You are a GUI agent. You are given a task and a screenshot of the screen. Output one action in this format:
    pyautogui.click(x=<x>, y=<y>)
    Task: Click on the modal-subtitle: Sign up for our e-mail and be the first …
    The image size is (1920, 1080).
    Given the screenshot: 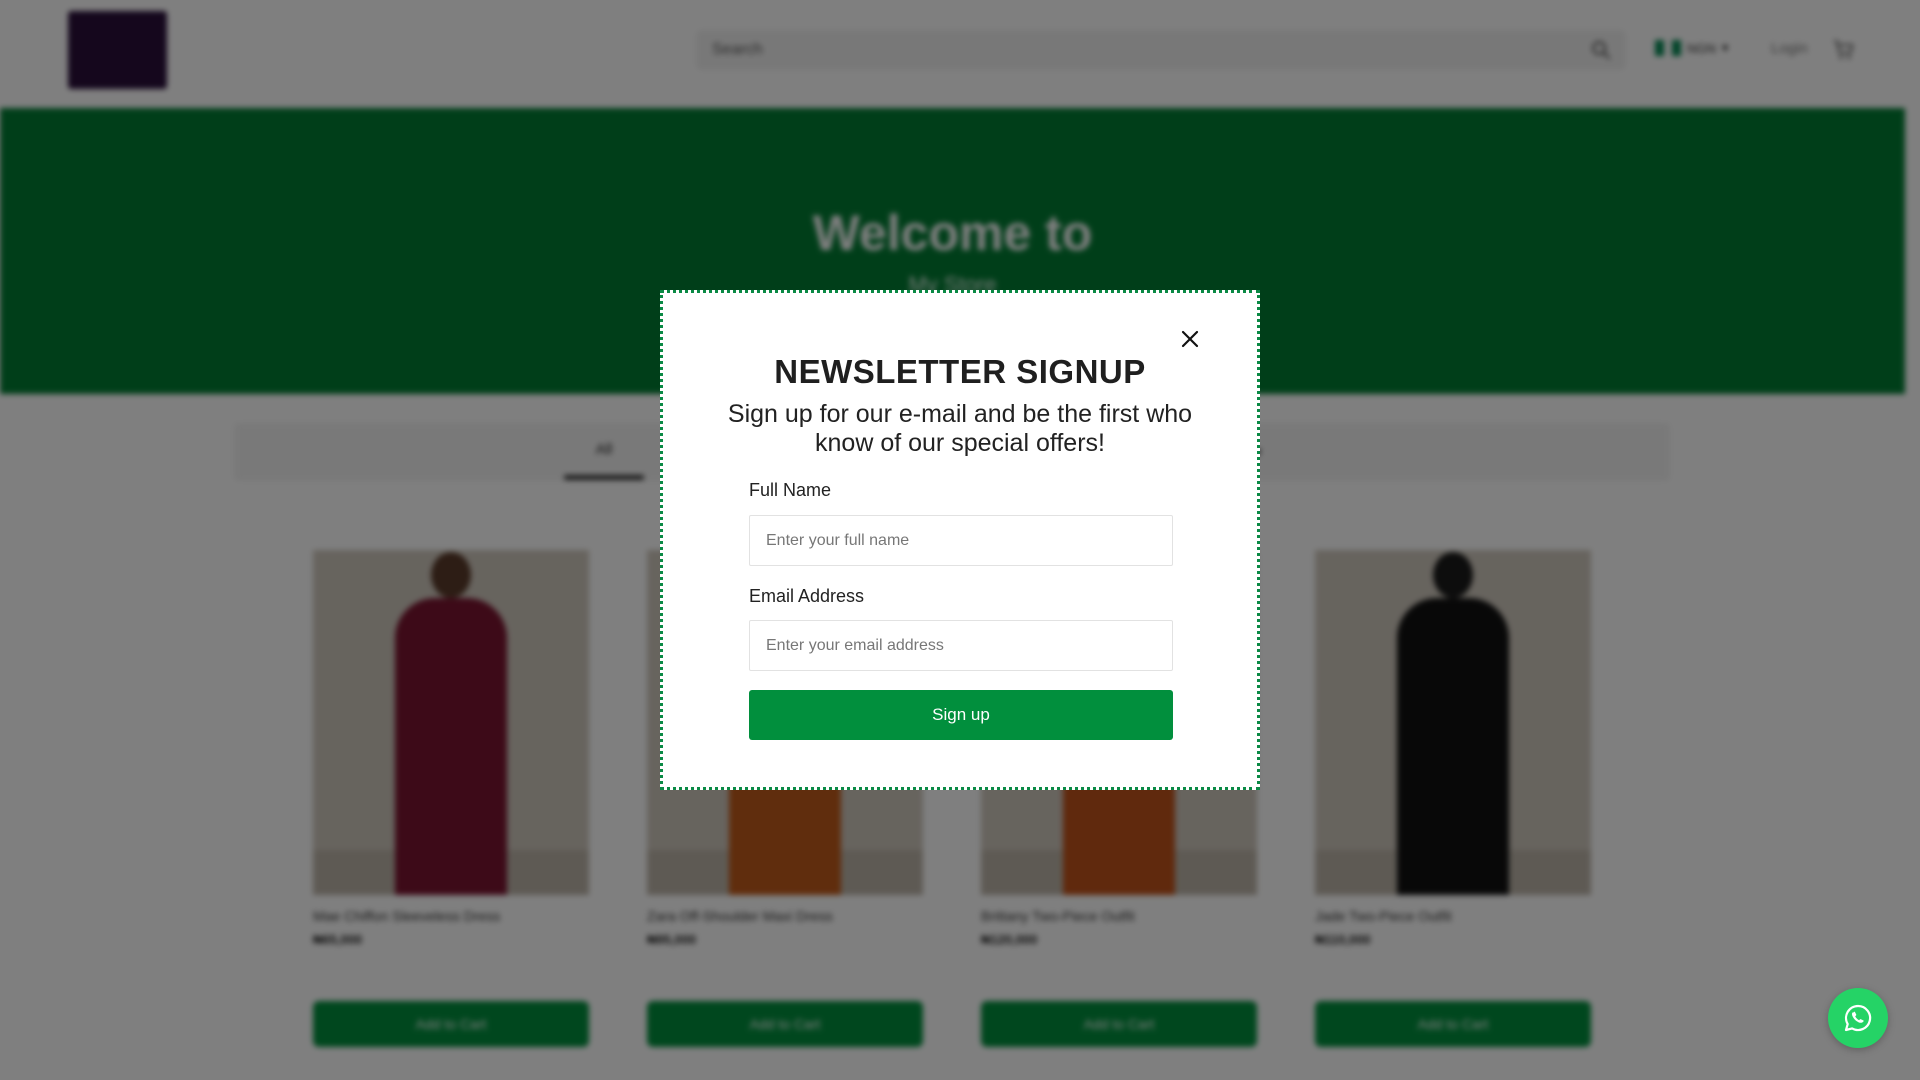 What is the action you would take?
    pyautogui.click(x=960, y=428)
    